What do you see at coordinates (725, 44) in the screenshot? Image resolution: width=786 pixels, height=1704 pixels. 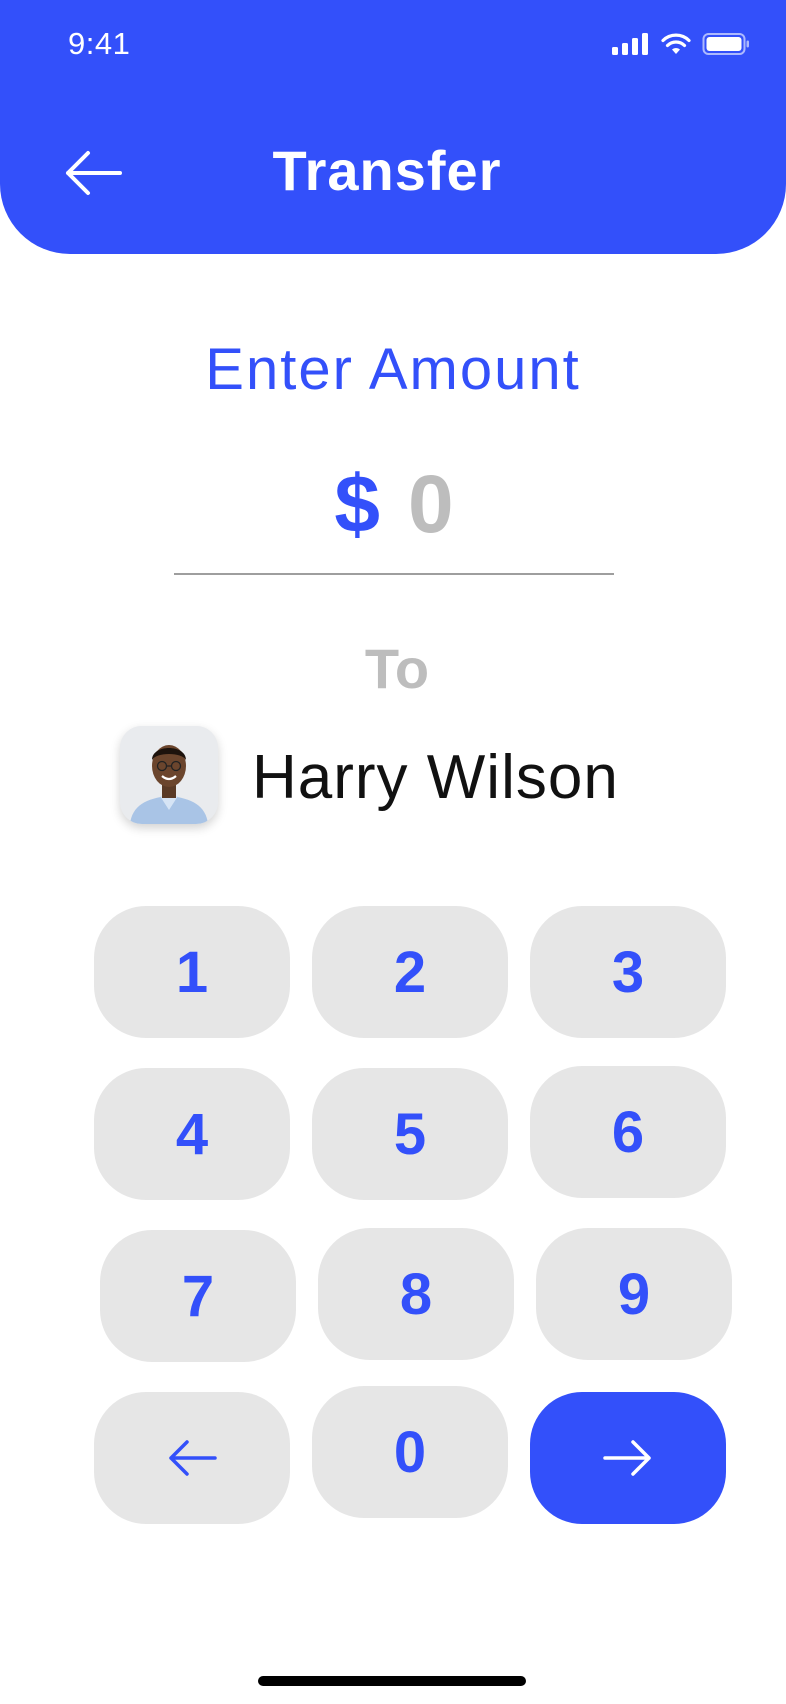 I see `battery-icon` at bounding box center [725, 44].